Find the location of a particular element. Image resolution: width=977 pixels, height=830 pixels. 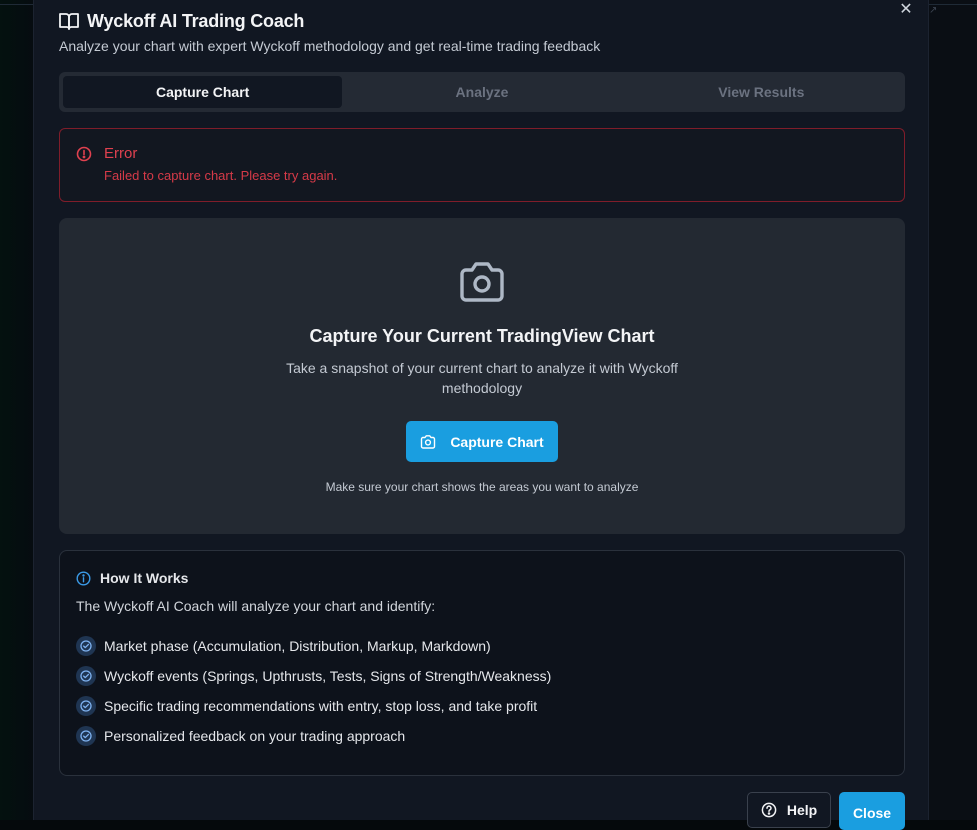

help-button-label: Help is located at coordinates (802, 810).